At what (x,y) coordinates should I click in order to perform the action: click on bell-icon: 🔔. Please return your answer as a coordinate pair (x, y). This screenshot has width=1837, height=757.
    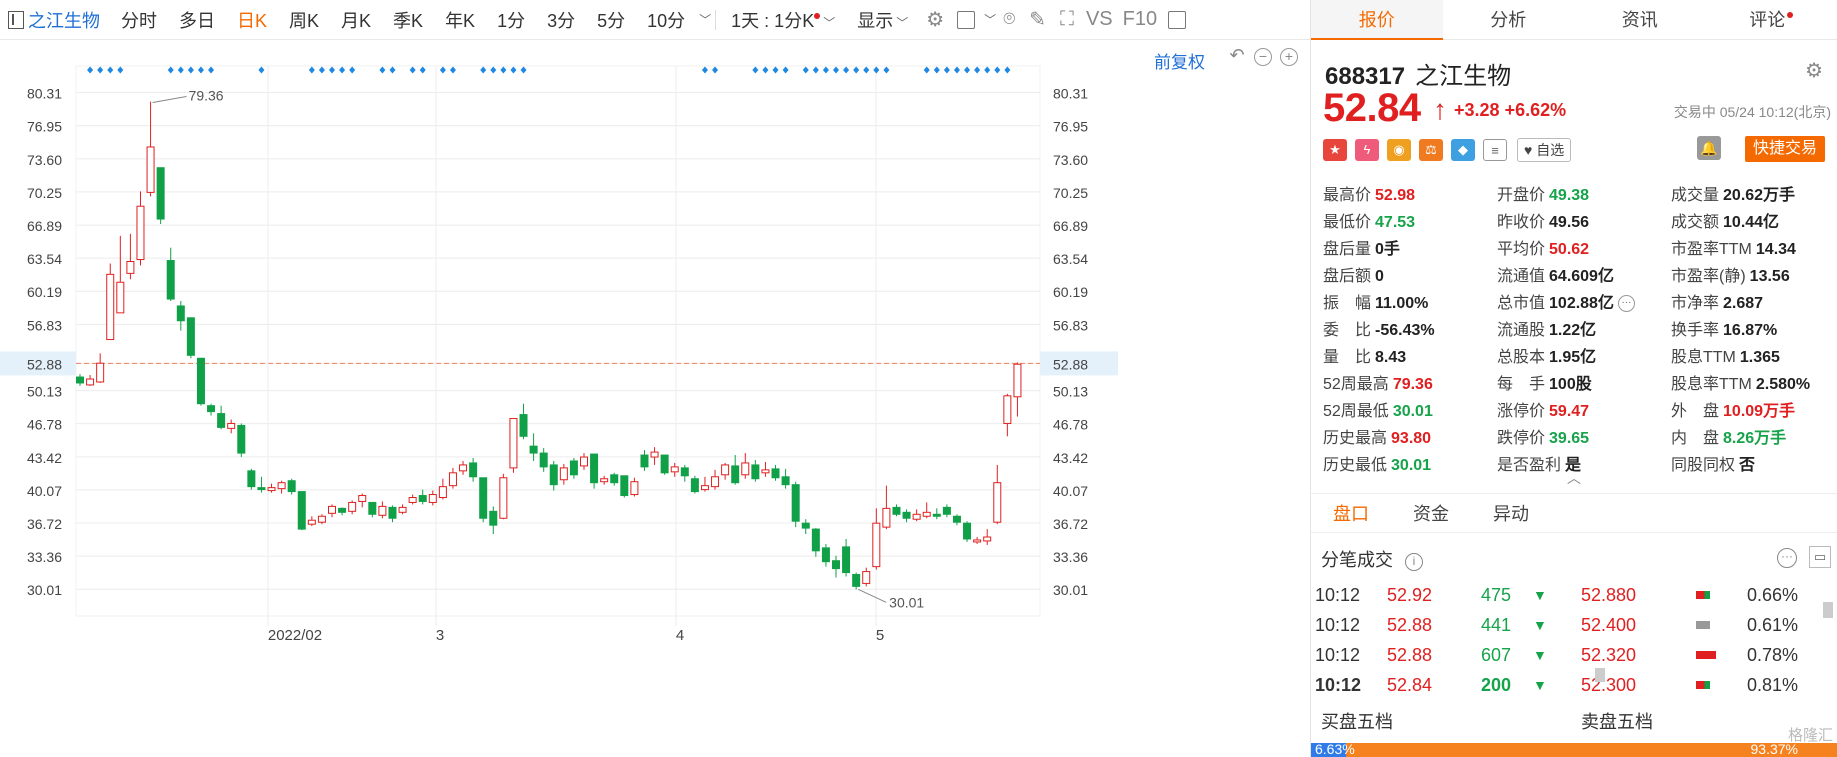
    Looking at the image, I should click on (1709, 148).